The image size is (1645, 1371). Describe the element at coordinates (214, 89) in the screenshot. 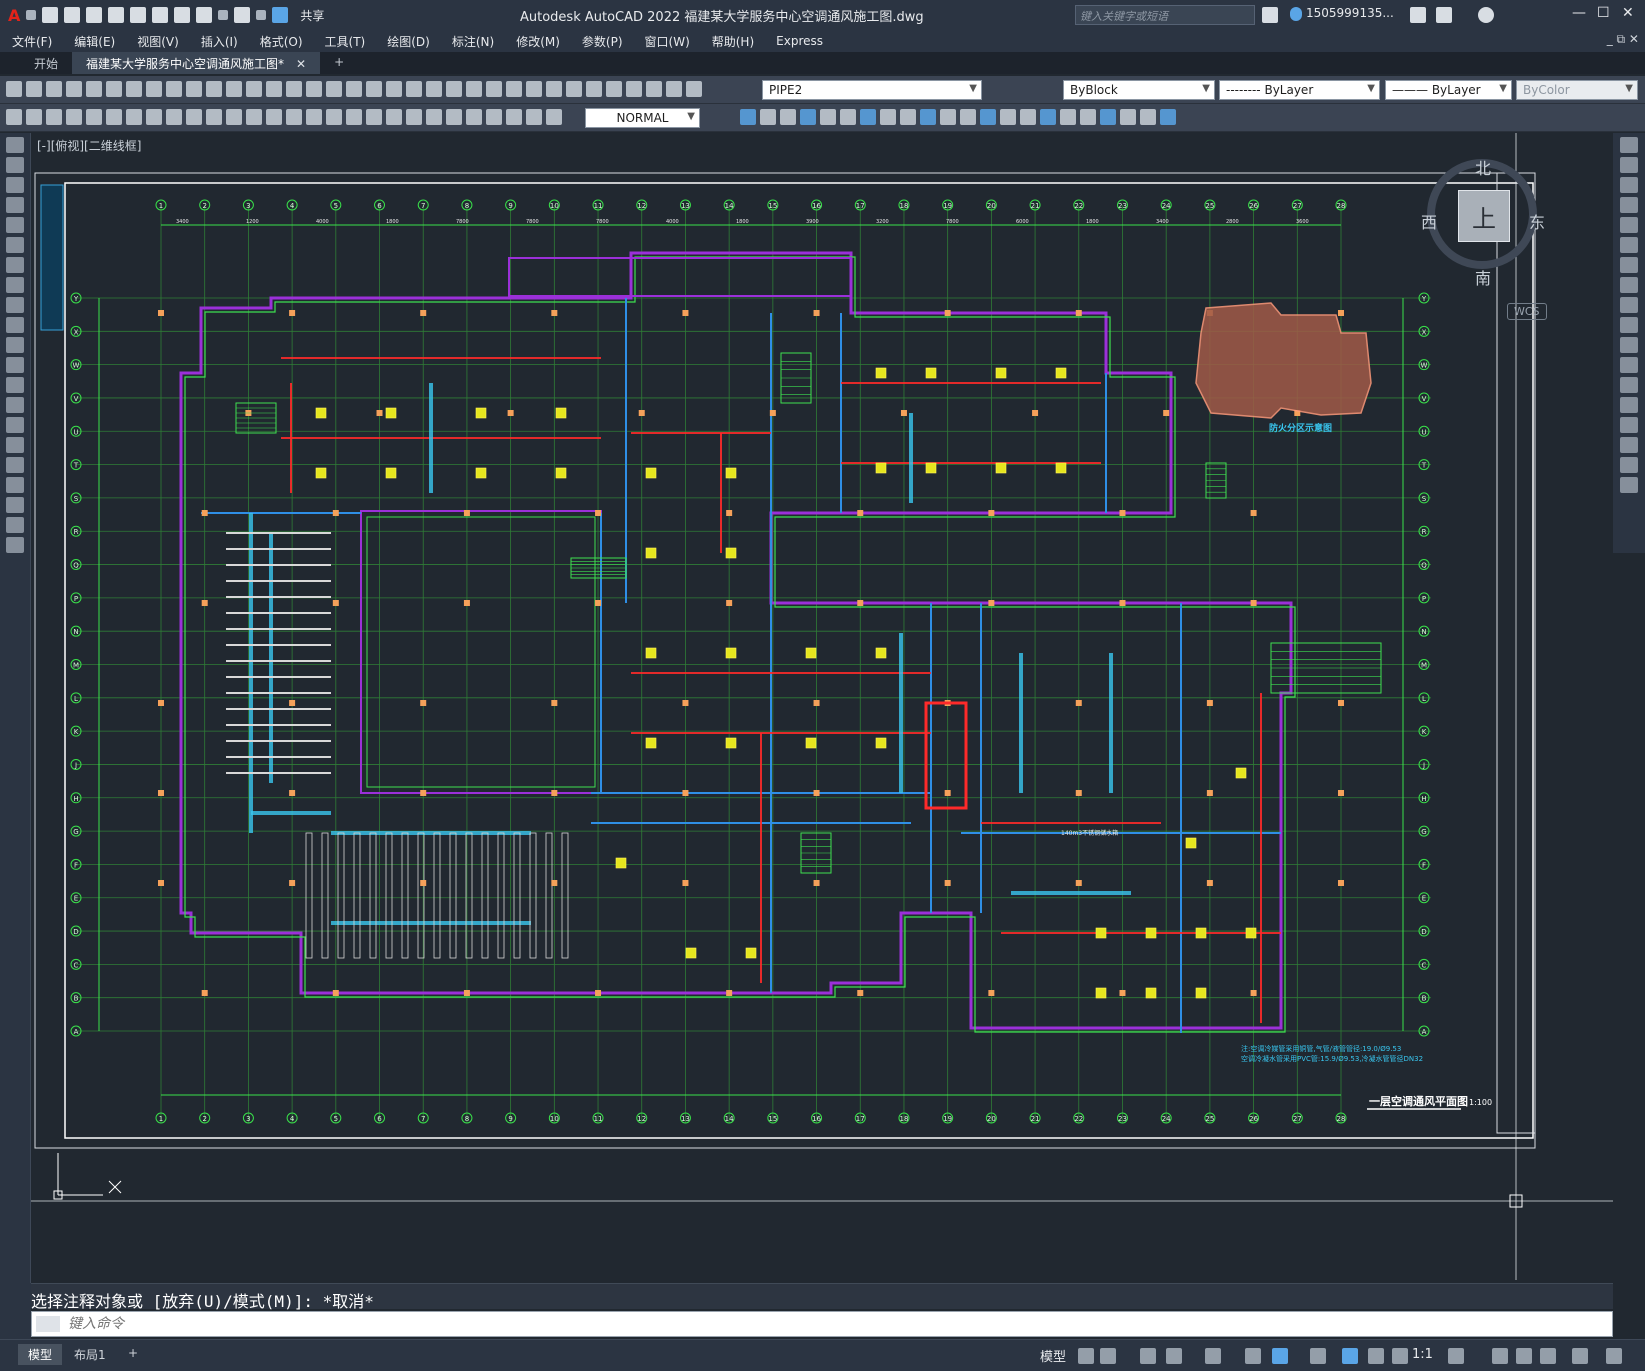

I see `standard-tool-10-icon` at that location.